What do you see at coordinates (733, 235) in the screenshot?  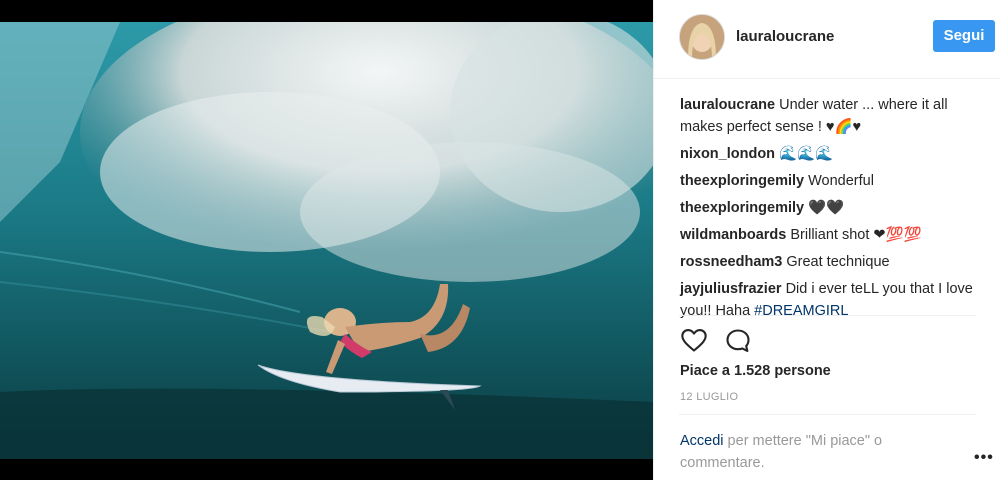 I see `comment-username: wildmanboards` at bounding box center [733, 235].